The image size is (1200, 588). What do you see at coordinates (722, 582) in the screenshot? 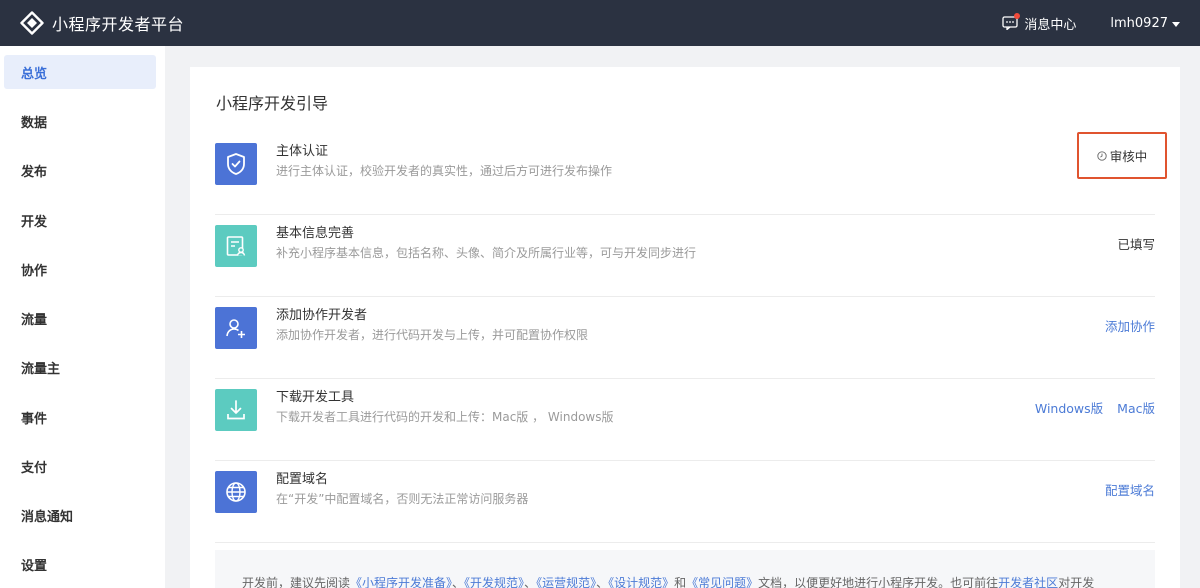
I see `doc-link-faq: 《常见问题》` at bounding box center [722, 582].